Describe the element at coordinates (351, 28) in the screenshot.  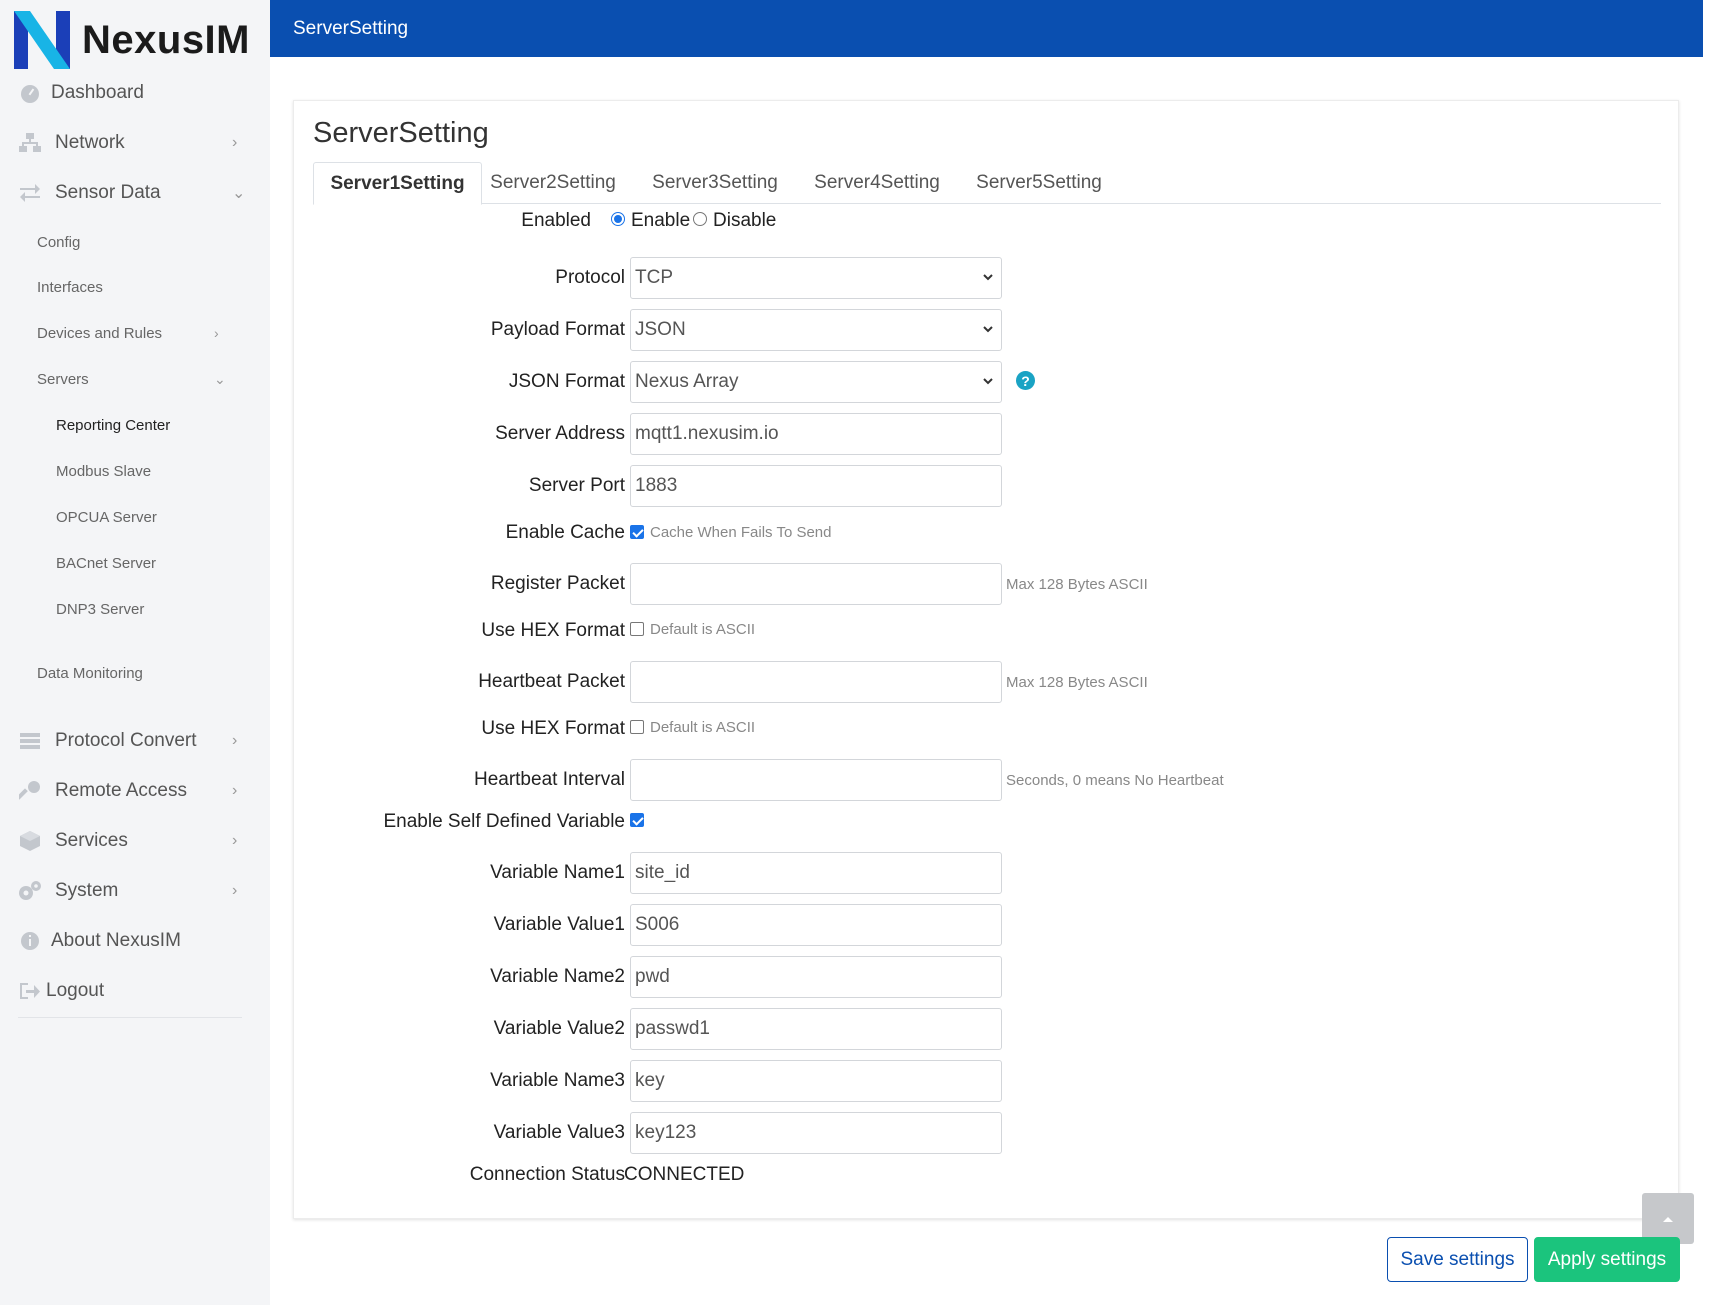
I see `header-title: ServerSetting` at that location.